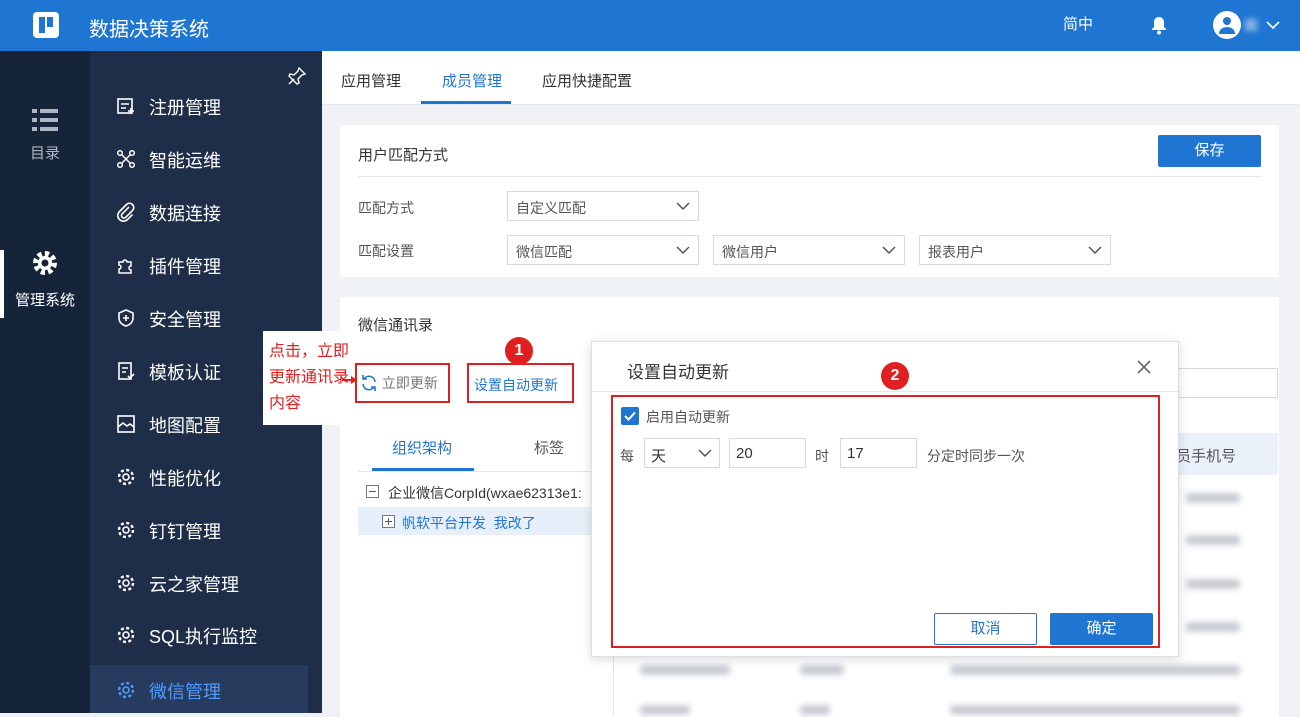 This screenshot has width=1300, height=717. I want to click on pin-icon, so click(297, 76).